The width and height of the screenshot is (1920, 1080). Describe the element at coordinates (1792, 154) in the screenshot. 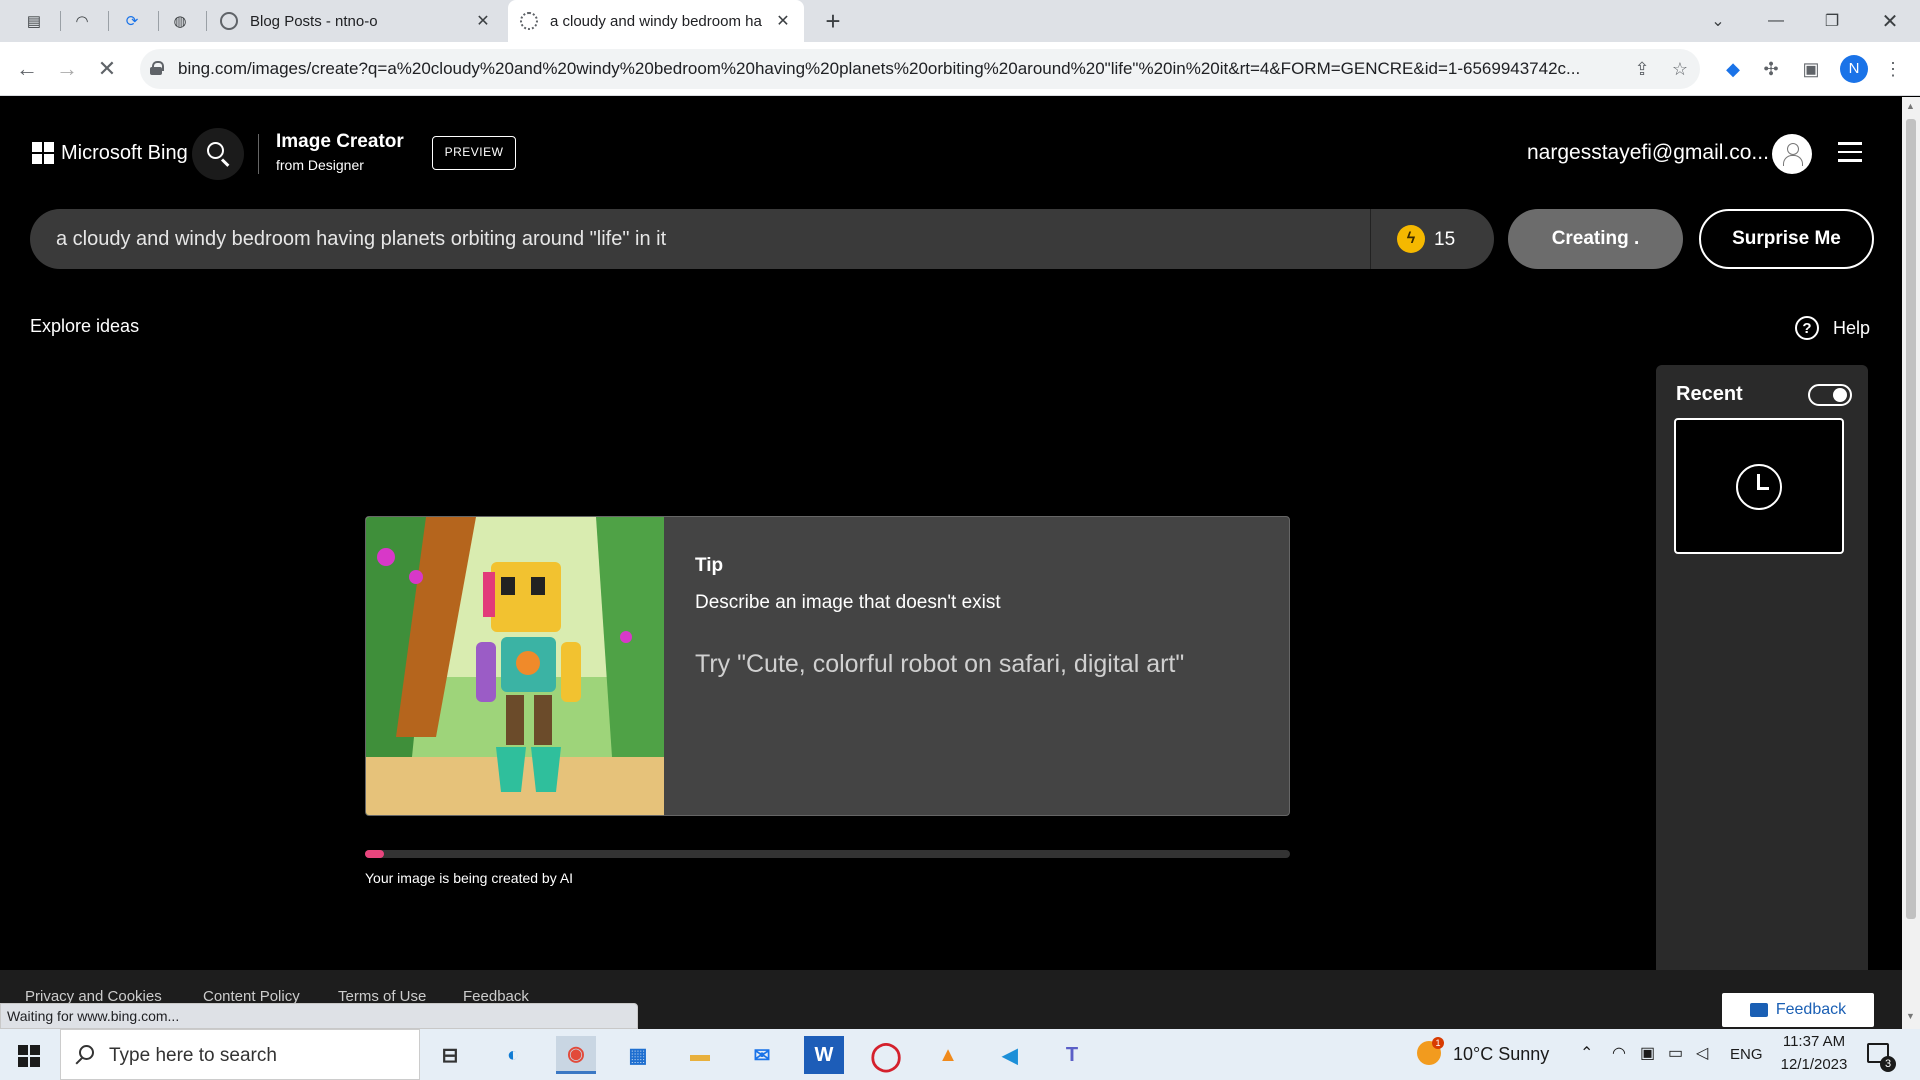

I see `user-avatar-icon` at that location.